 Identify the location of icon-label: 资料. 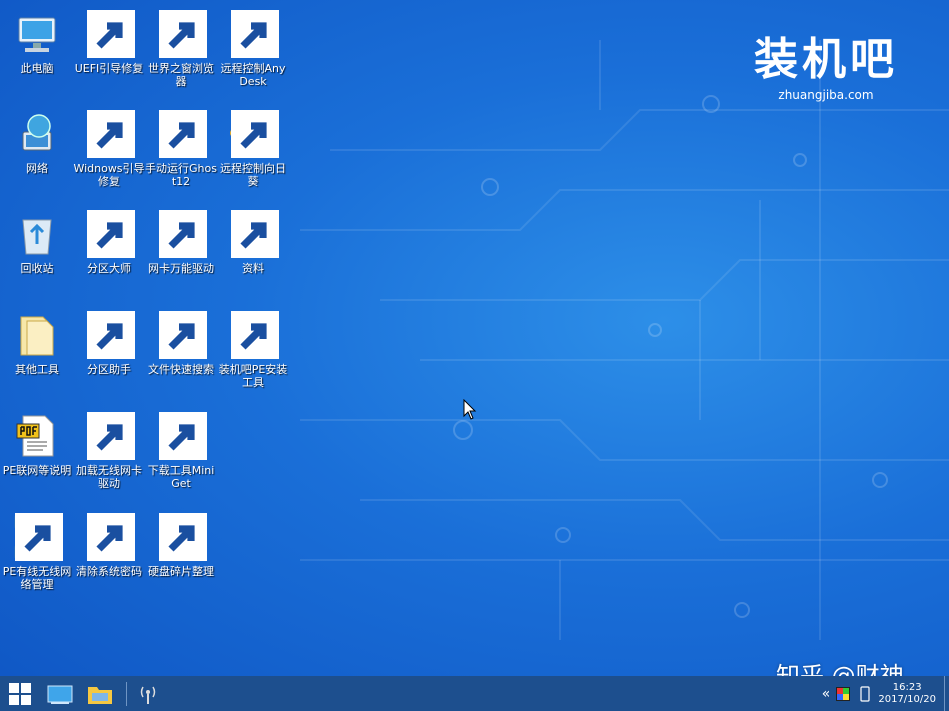
(253, 268).